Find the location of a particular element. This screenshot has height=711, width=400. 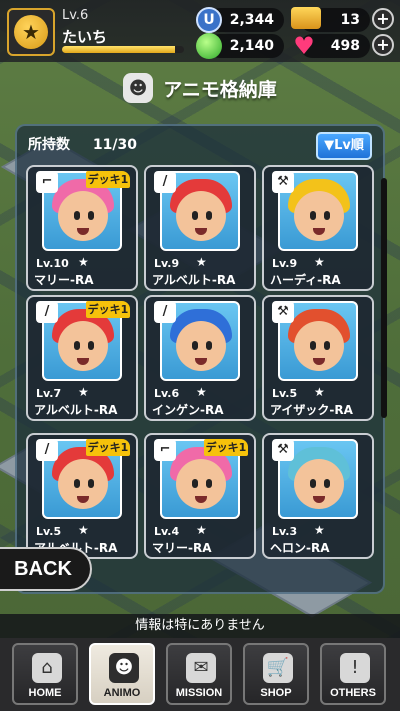

animo-card: ⚒ Lv.9 ★ ハーディ-RA is located at coordinates (318, 228).